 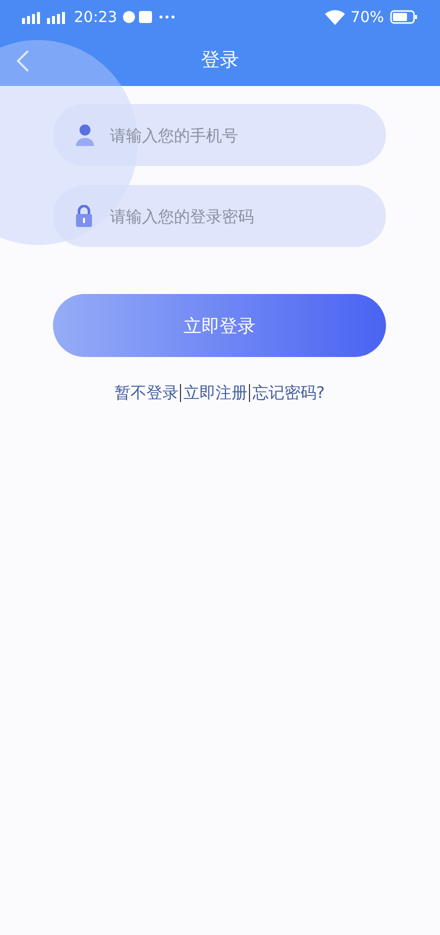 I want to click on login-button: 立即登录, so click(x=219, y=325).